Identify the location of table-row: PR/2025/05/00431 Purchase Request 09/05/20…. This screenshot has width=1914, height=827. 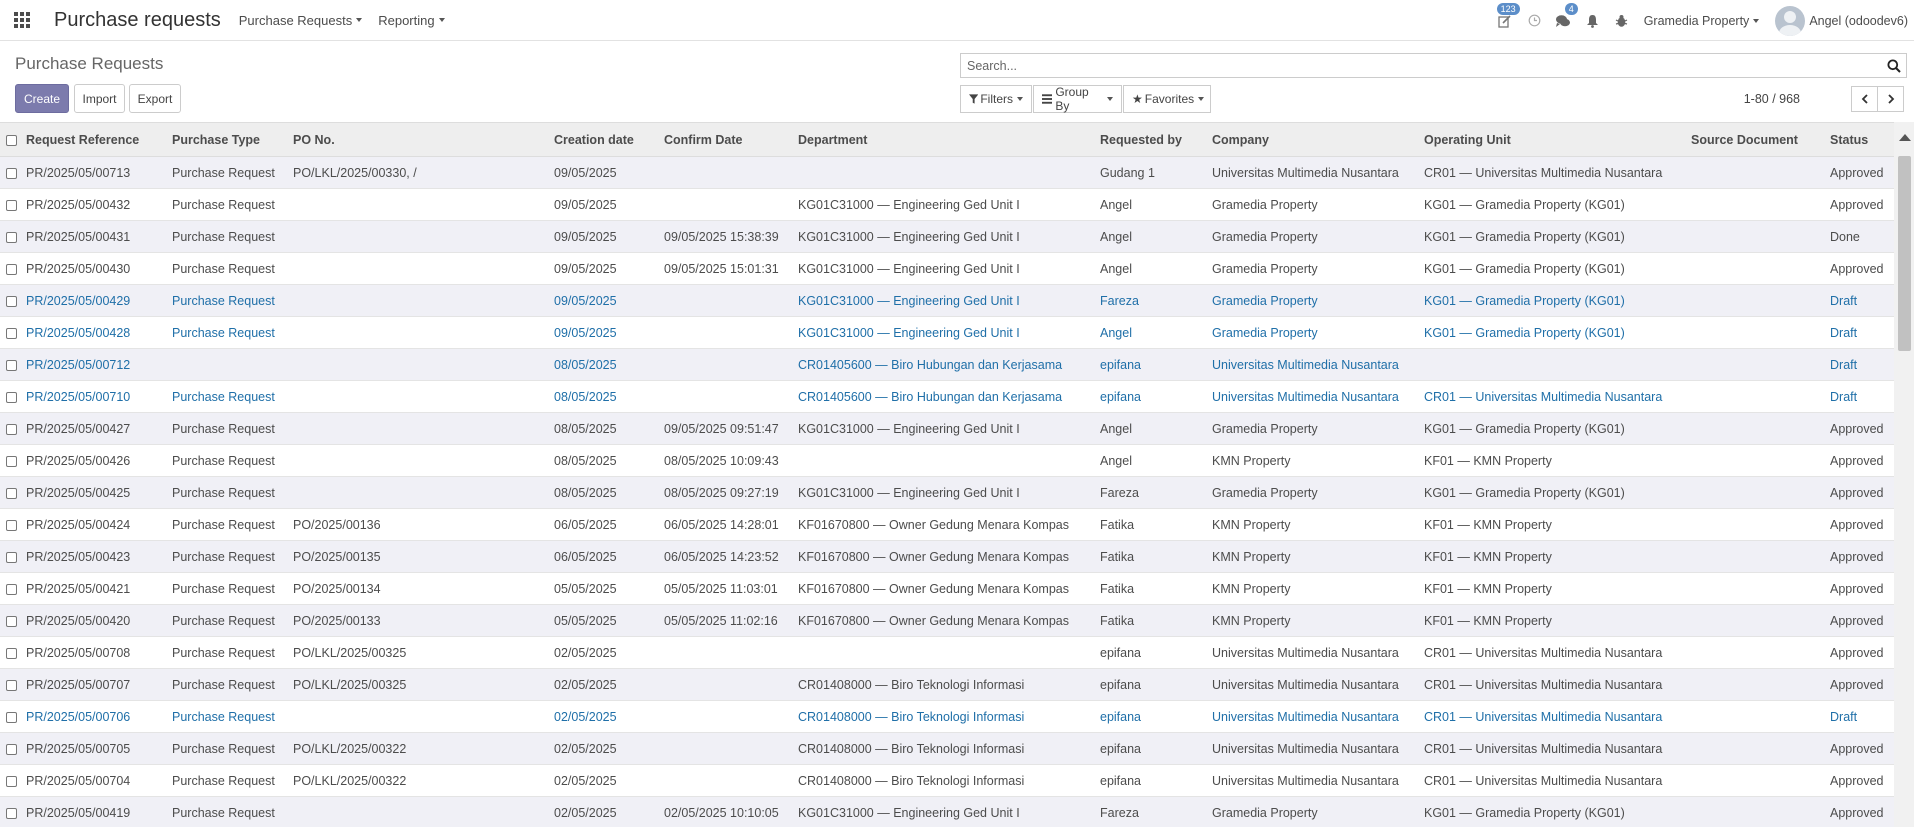
(947, 236).